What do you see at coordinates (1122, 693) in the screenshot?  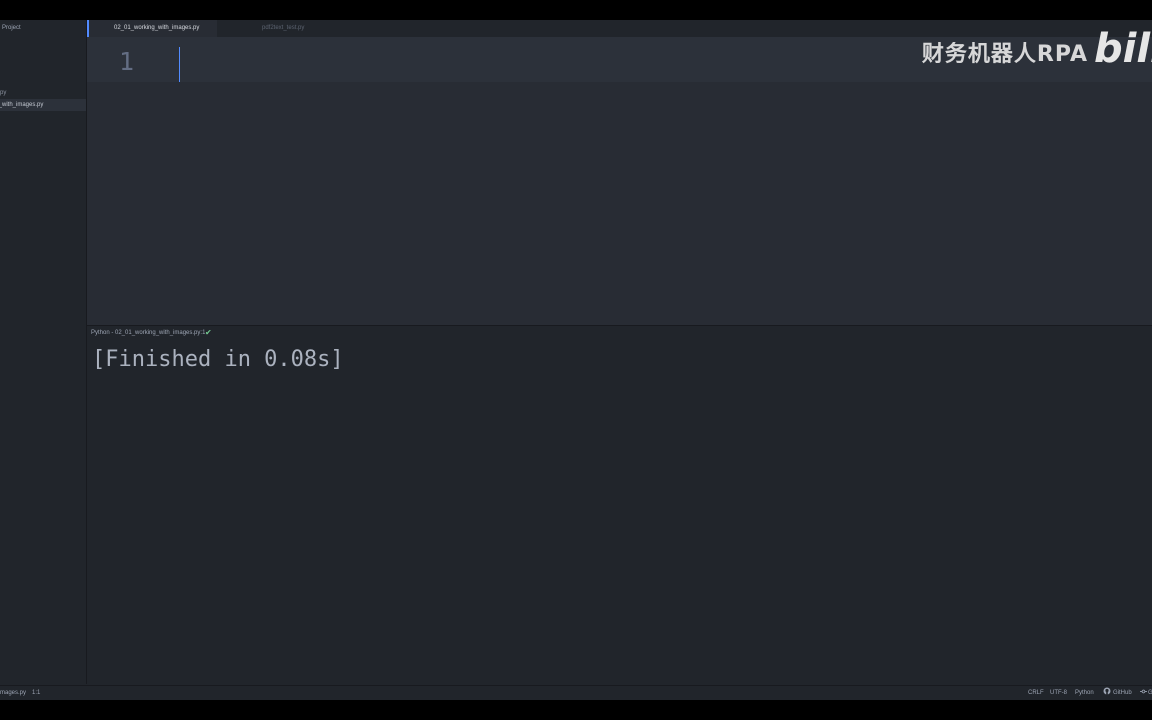 I see `status-github: GitHub` at bounding box center [1122, 693].